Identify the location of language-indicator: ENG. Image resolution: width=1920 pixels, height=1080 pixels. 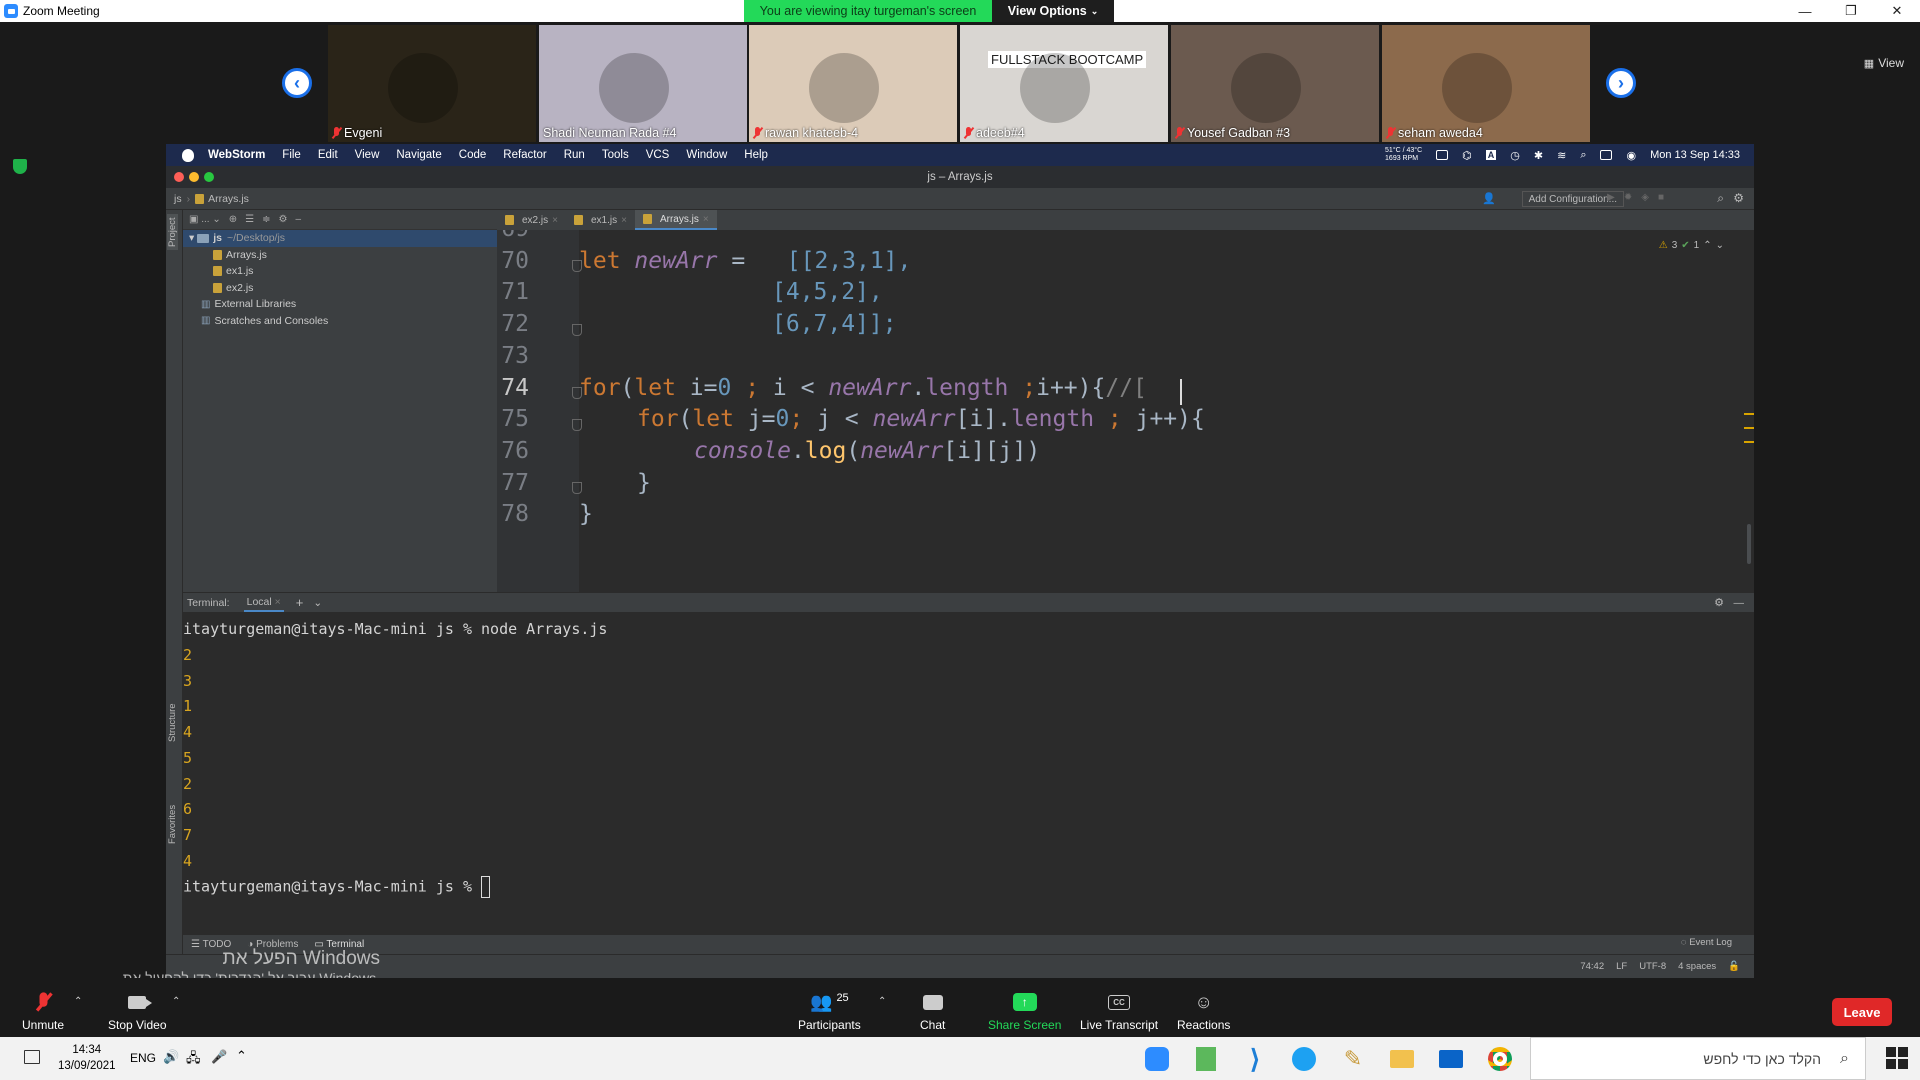
(143, 1058).